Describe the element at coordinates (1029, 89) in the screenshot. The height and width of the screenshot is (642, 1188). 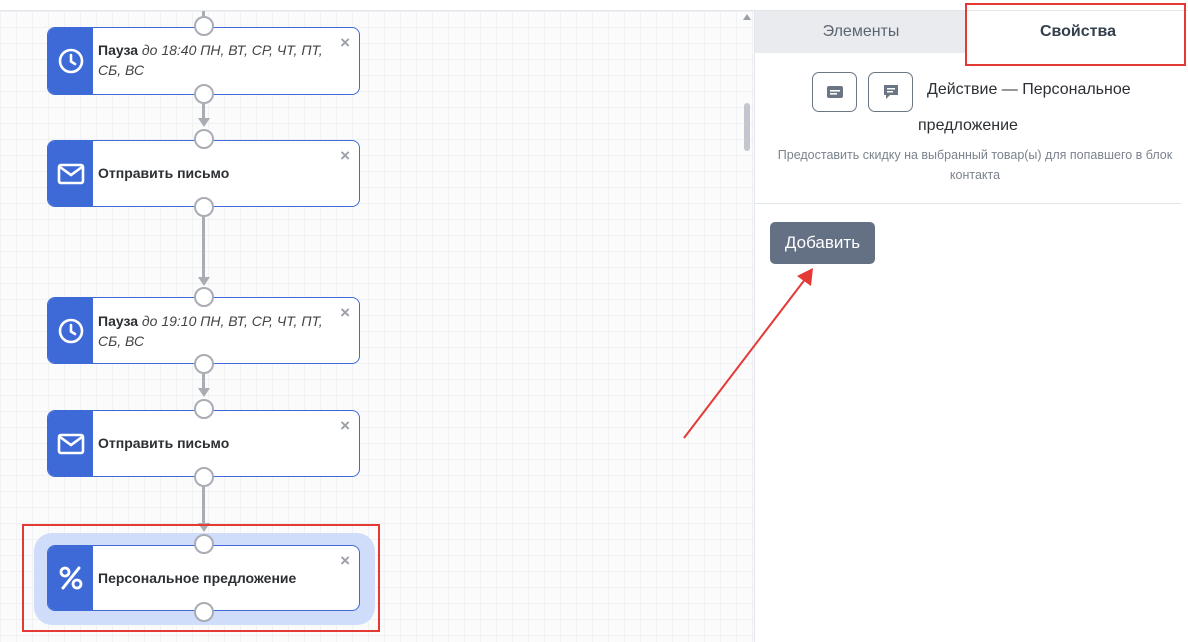
I see `panel-title: Действие — Персональное` at that location.